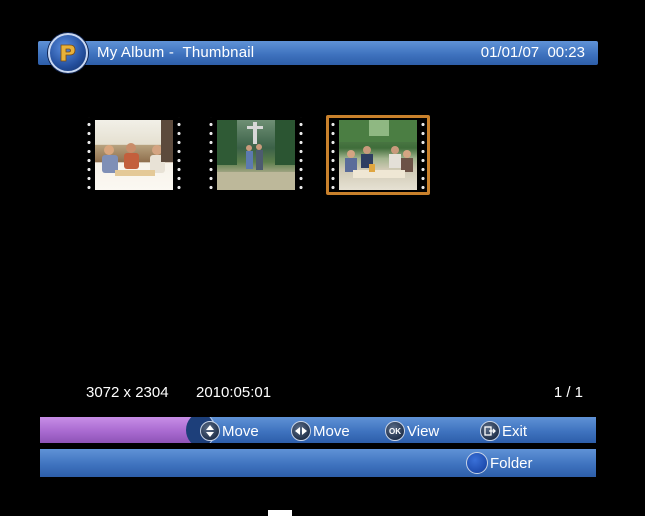 This screenshot has height=516, width=645. I want to click on folder-button: Folder, so click(499, 463).